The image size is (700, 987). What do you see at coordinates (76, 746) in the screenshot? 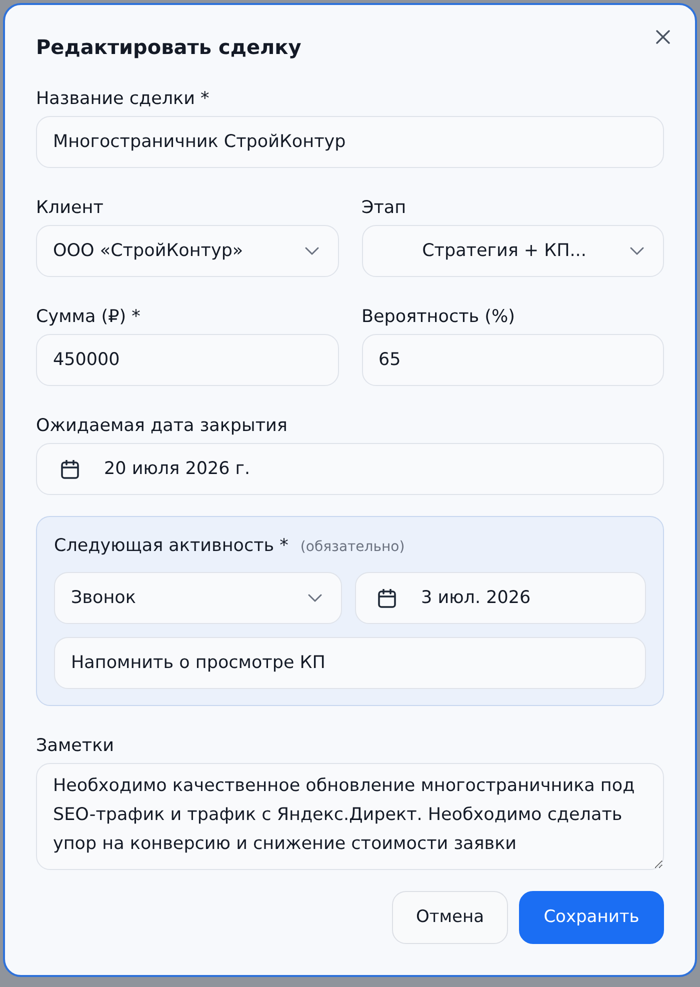
I see `field-label: Заметки` at bounding box center [76, 746].